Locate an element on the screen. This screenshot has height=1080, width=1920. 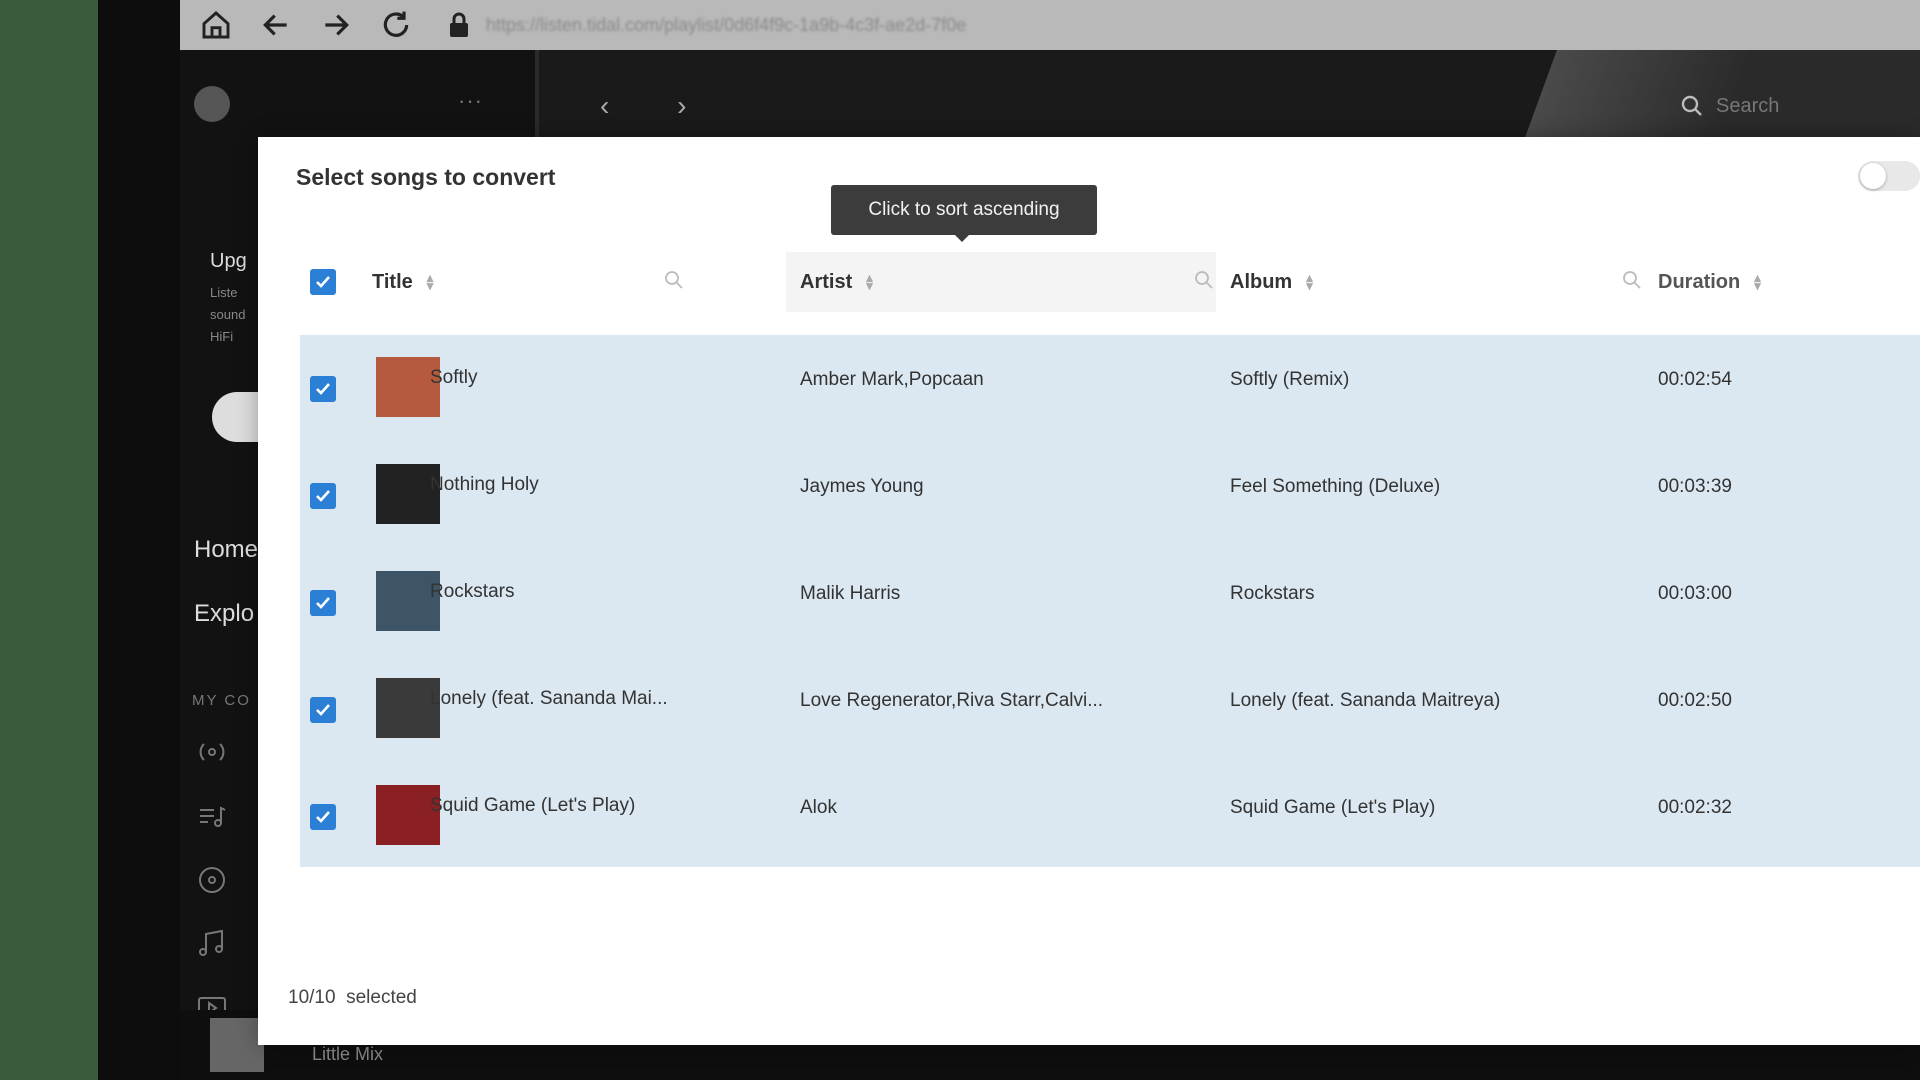
checkbox is located at coordinates (323, 282).